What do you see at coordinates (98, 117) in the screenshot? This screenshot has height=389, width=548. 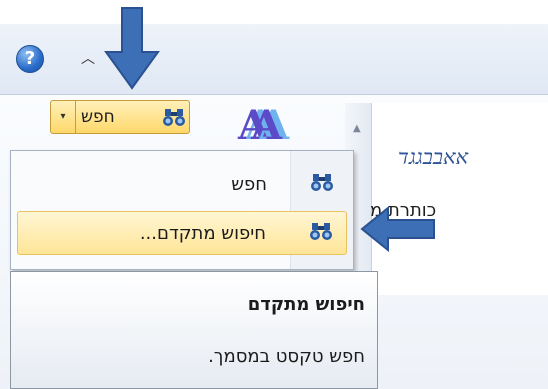 I see `find-button-label: חפש` at bounding box center [98, 117].